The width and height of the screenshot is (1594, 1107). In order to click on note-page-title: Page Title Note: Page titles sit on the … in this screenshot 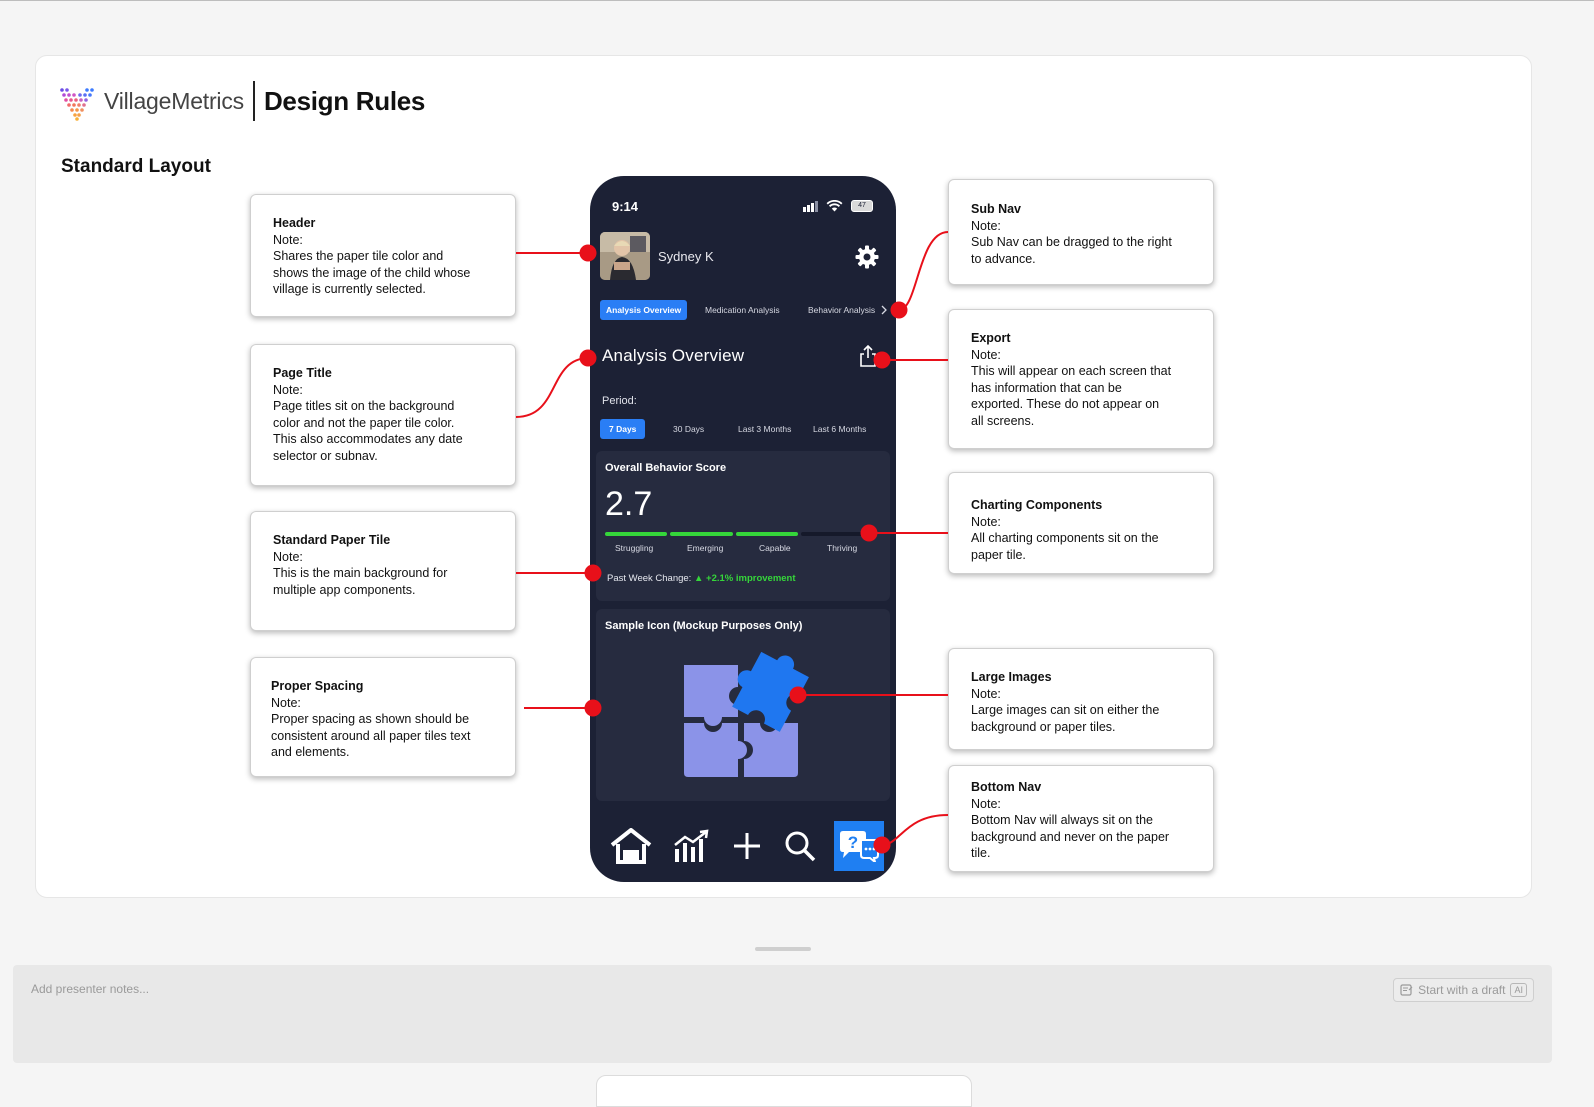, I will do `click(383, 415)`.